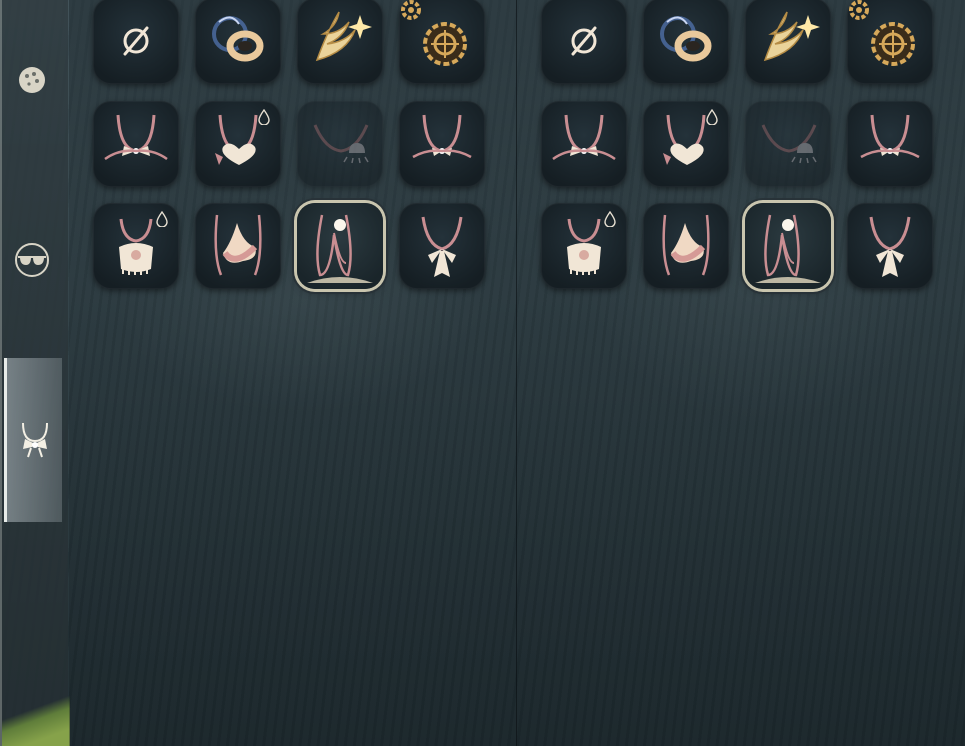 The height and width of the screenshot is (746, 965). I want to click on category-sidebar, so click(35, 373).